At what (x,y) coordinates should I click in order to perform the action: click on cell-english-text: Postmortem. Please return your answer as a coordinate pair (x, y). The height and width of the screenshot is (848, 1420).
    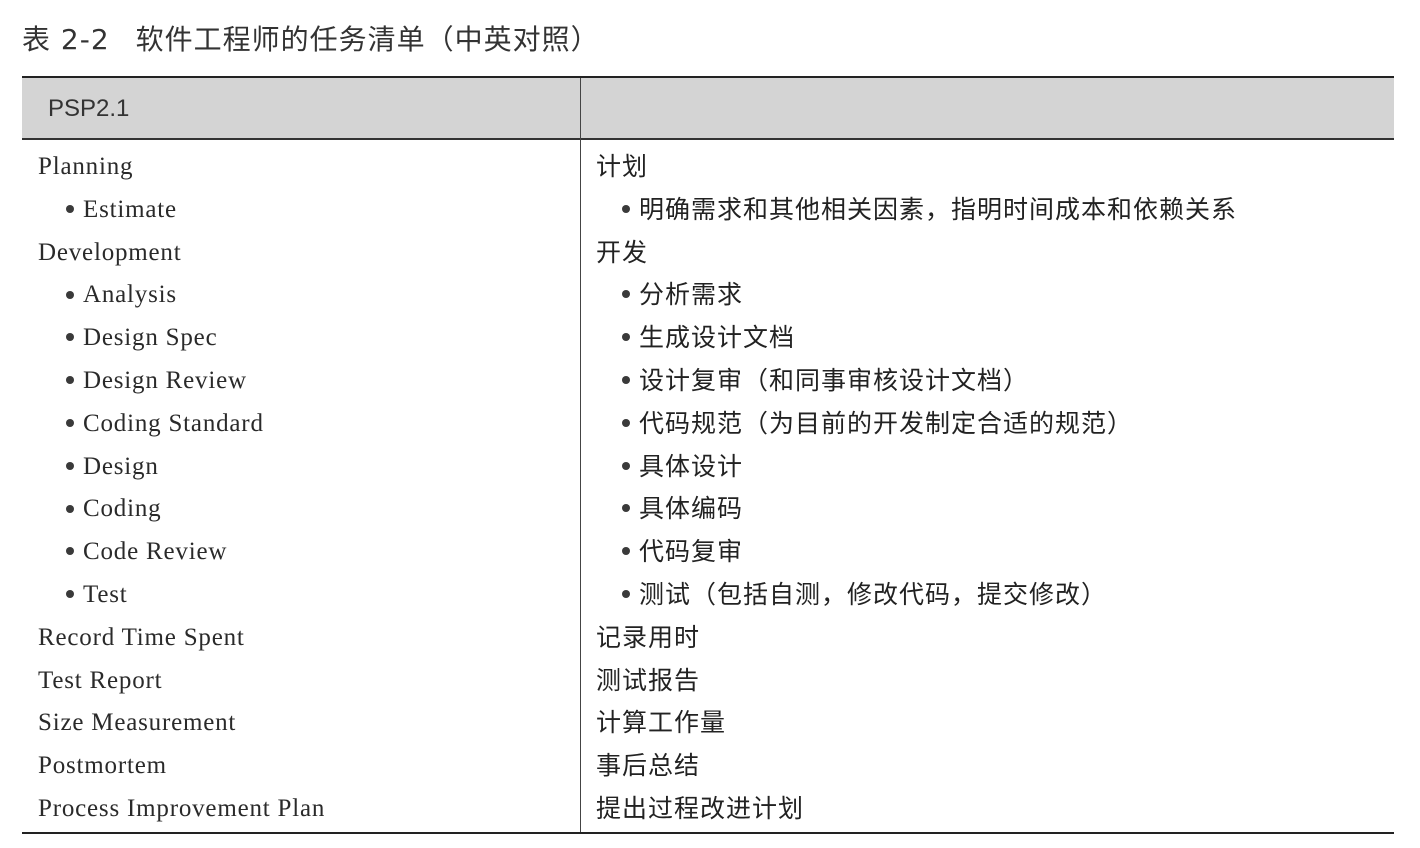
    Looking at the image, I should click on (102, 766).